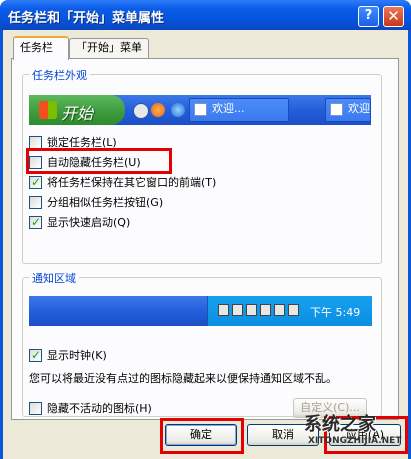  Describe the element at coordinates (41, 48) in the screenshot. I see `tab-taskbar: 任务栏` at that location.